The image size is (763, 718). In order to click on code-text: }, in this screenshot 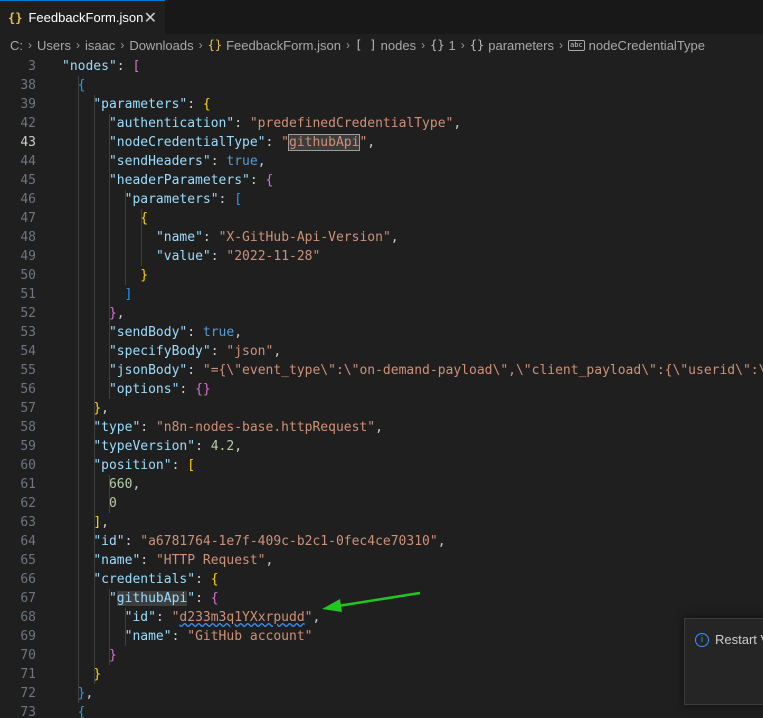, I will do `click(101, 408)`.